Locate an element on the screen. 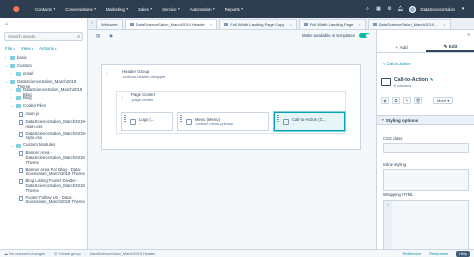 This screenshot has width=474, height=257. layout-icon is located at coordinates (131, 24).